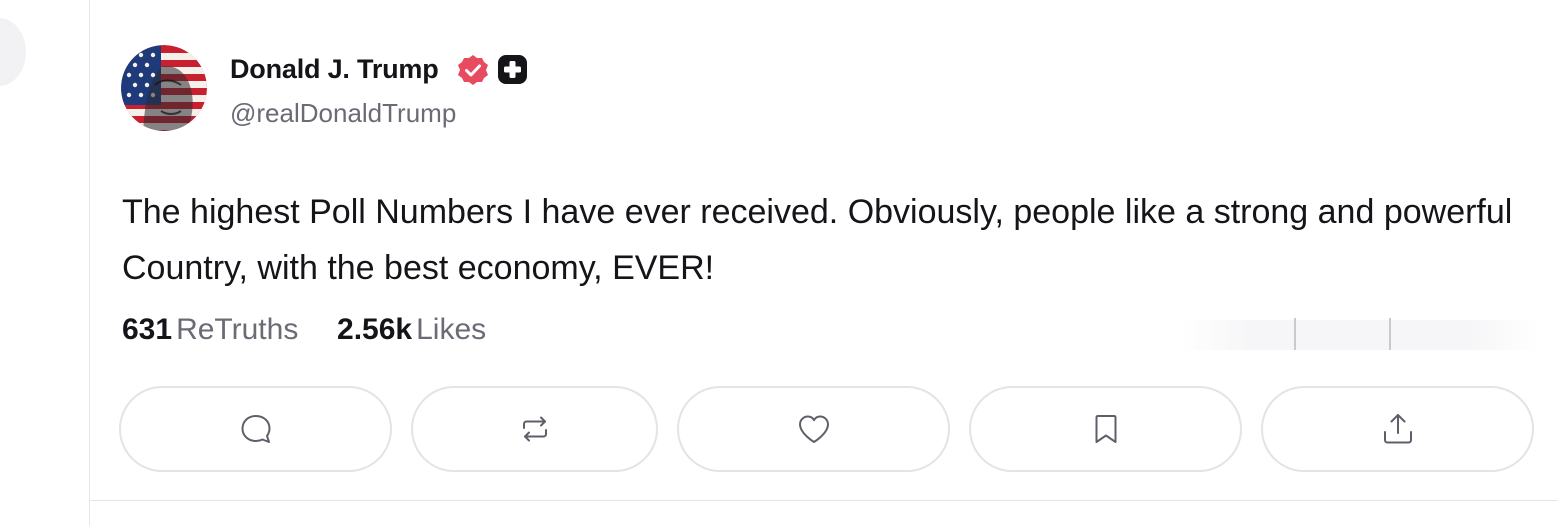  I want to click on plus-badge-icon, so click(512, 69).